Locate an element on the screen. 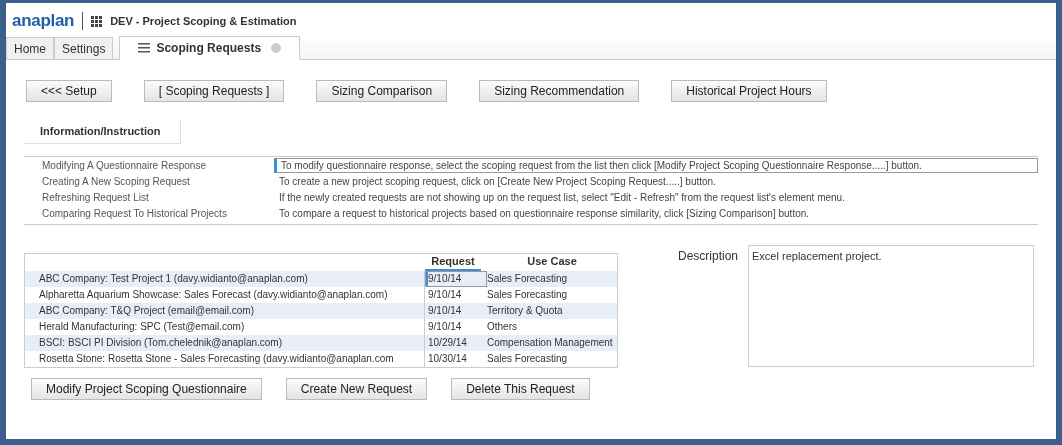 The image size is (1062, 445). instruction-text: To modify questionnaire response, select the scoping request from the list then click [Modify Project Scoping Questionnaire Response.....] button. is located at coordinates (656, 165).